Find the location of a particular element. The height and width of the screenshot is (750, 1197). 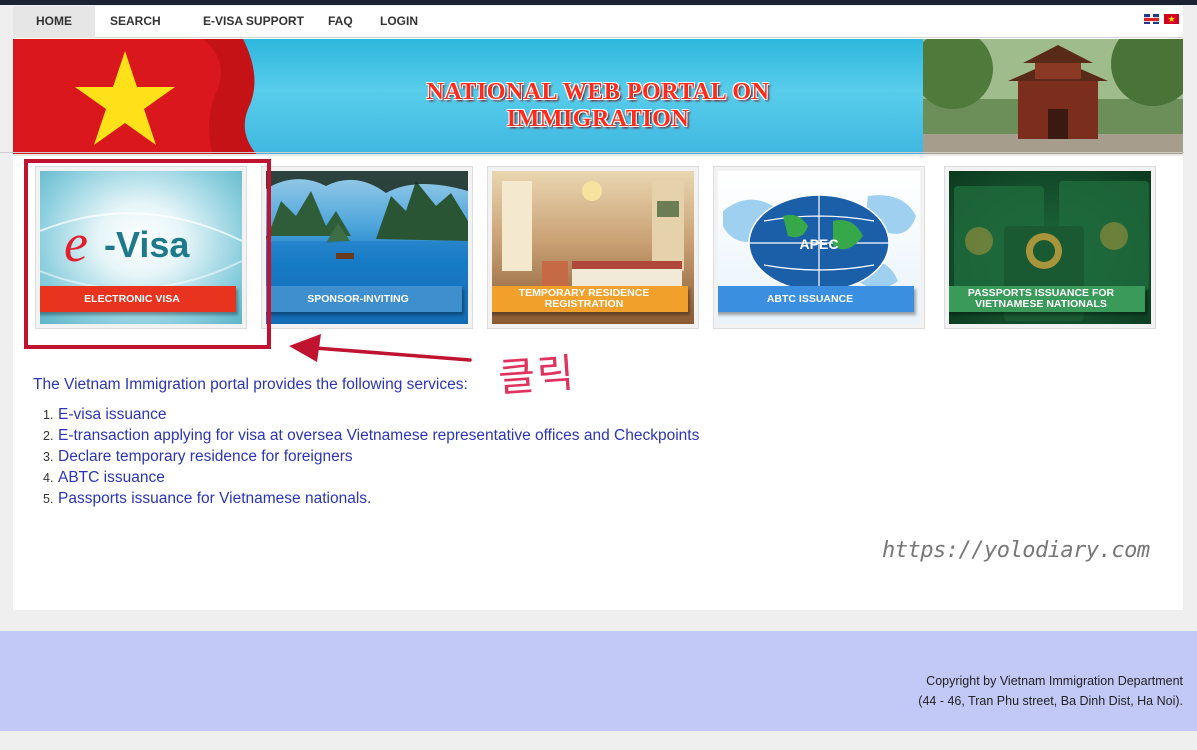

tile-electronic-visa: e -Visa ELECTRONIC VISA is located at coordinates (141, 247).